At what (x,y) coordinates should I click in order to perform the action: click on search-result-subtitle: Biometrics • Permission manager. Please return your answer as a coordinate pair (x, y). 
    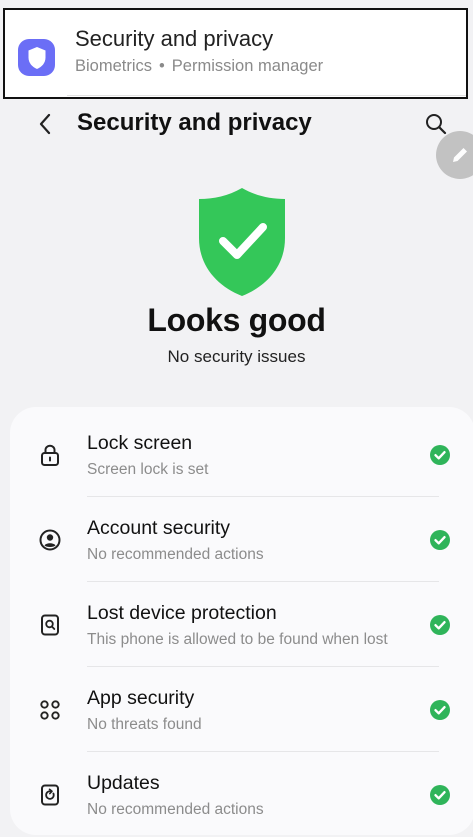
    Looking at the image, I should click on (199, 66).